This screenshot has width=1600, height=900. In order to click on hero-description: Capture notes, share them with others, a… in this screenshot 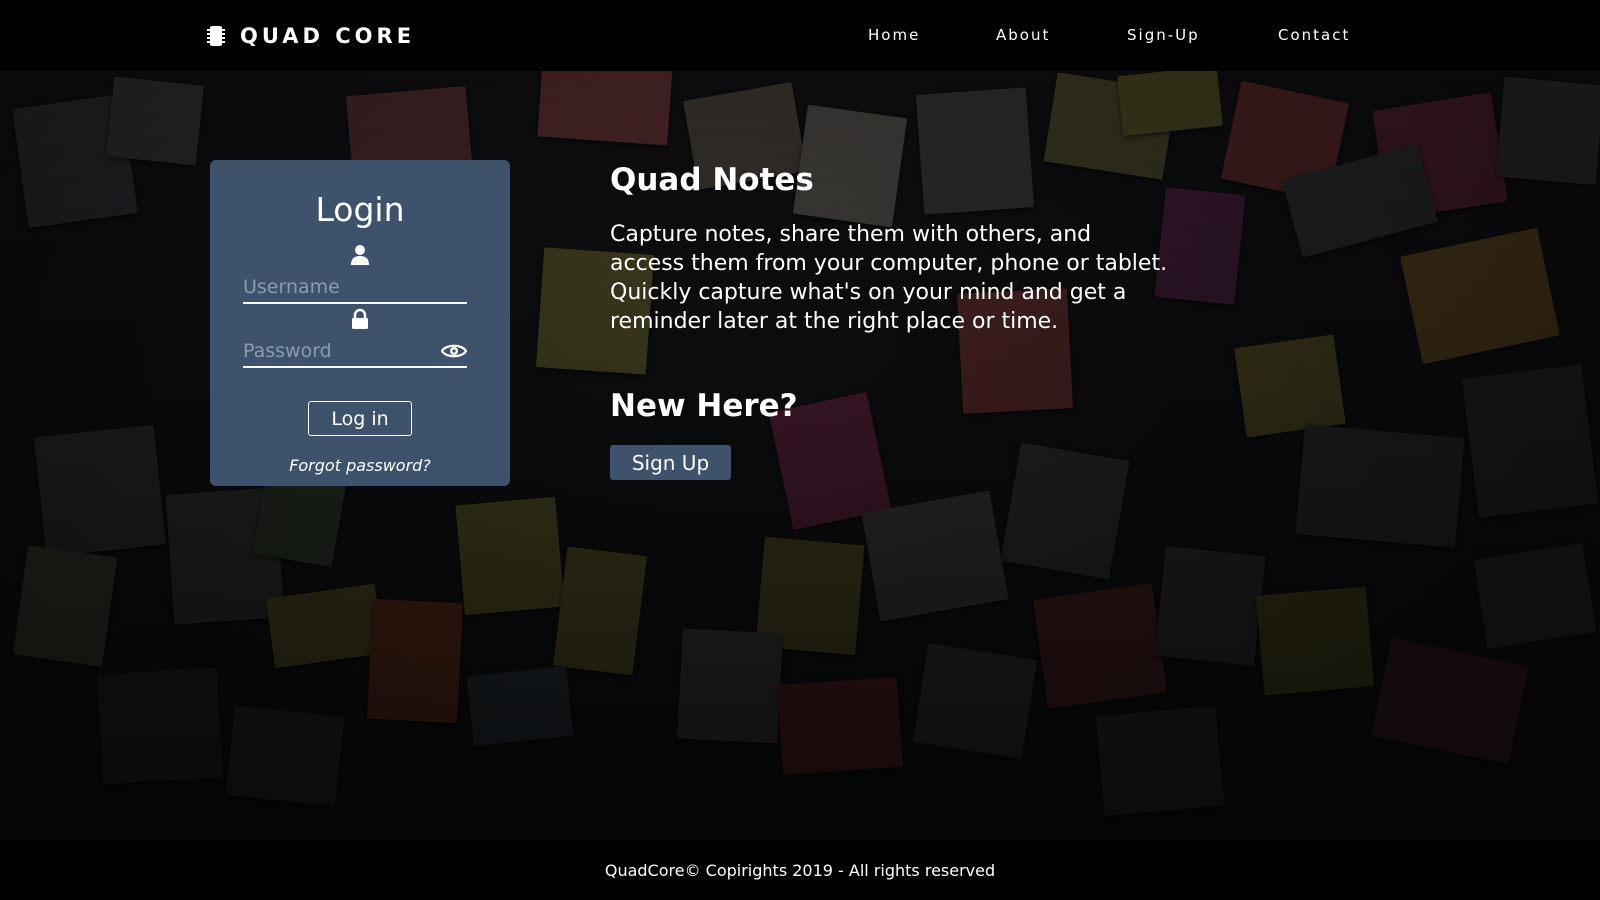, I will do `click(889, 278)`.